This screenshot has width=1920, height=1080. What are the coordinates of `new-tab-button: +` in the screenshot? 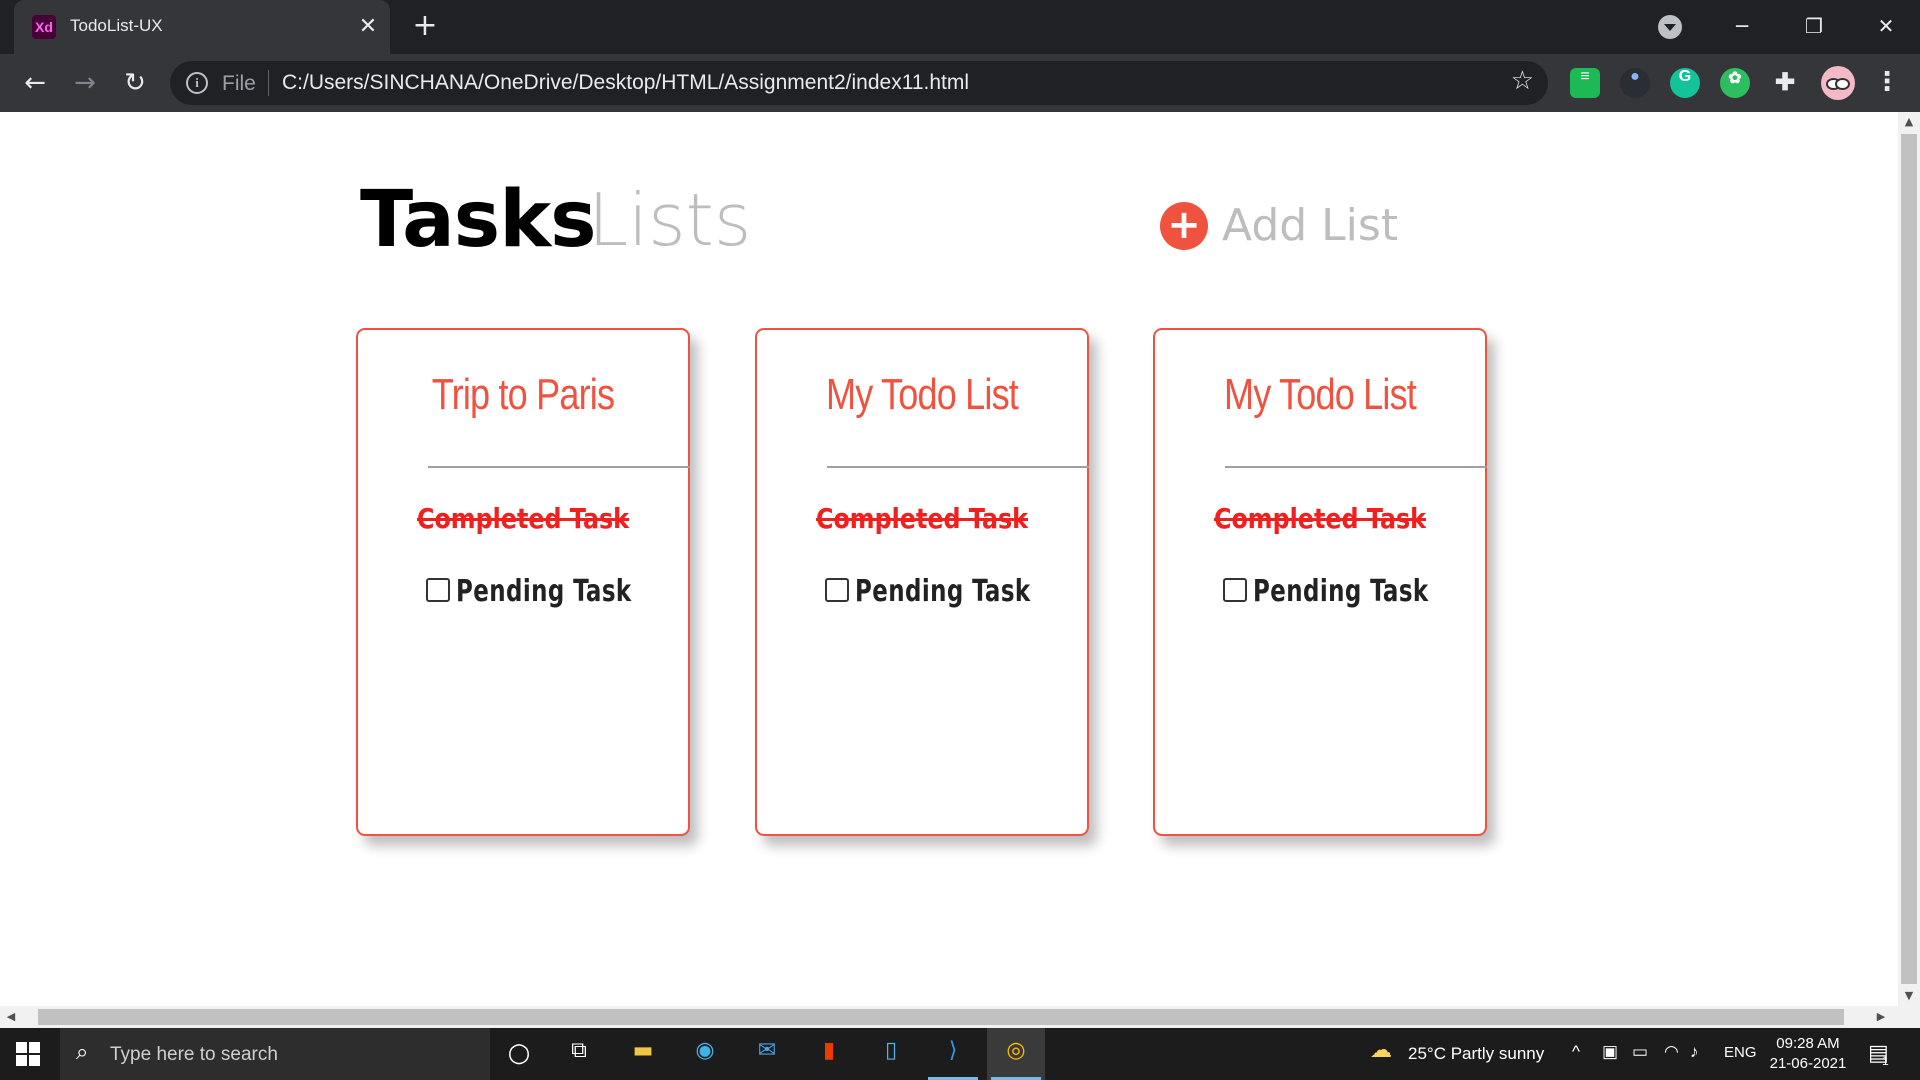 It's located at (425, 27).